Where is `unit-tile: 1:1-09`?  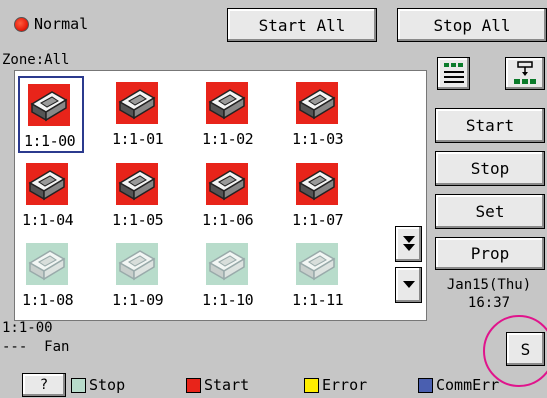 unit-tile: 1:1-09 is located at coordinates (141, 275).